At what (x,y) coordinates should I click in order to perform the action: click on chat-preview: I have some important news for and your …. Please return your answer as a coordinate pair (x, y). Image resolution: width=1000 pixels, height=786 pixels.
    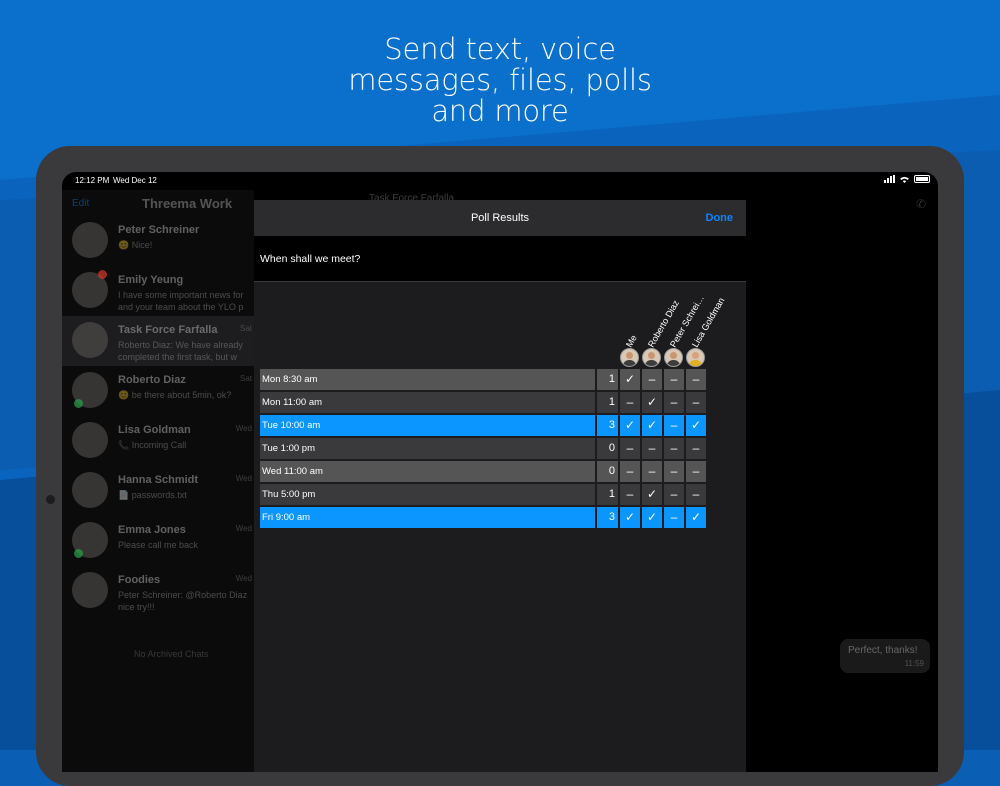
    Looking at the image, I should click on (181, 301).